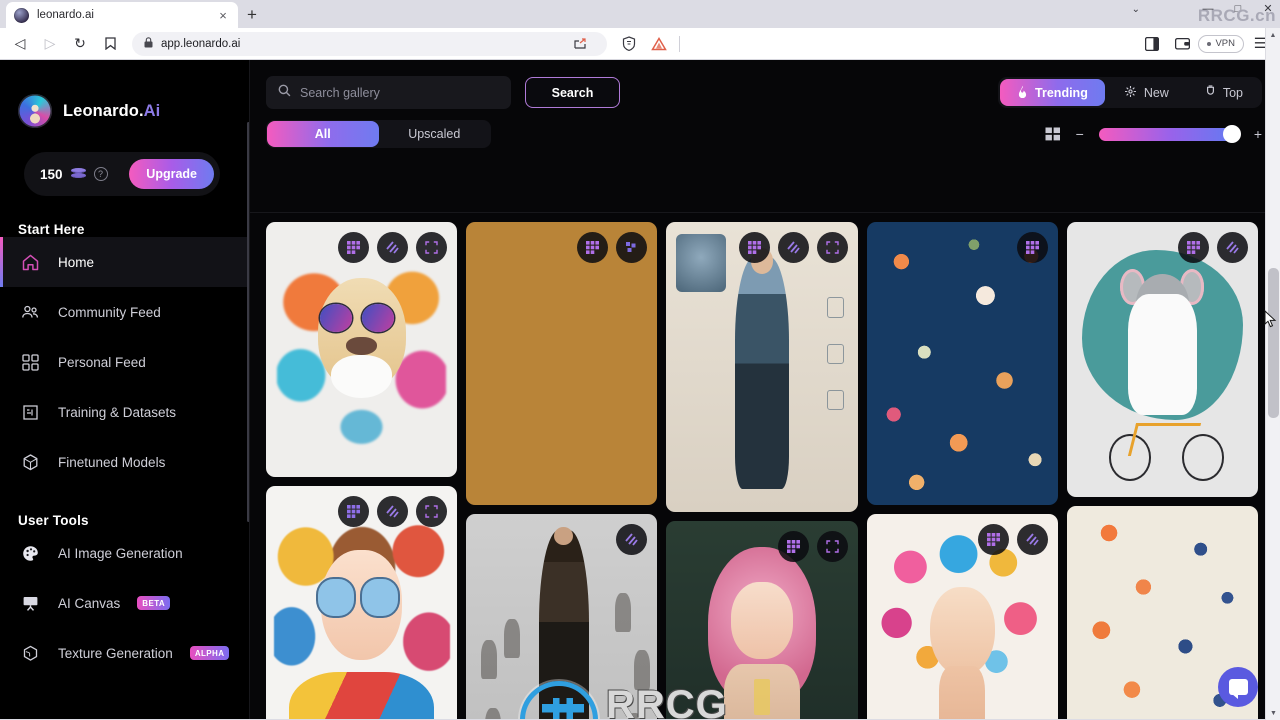  I want to click on browser-tab: leonardo.ai ×, so click(122, 15).